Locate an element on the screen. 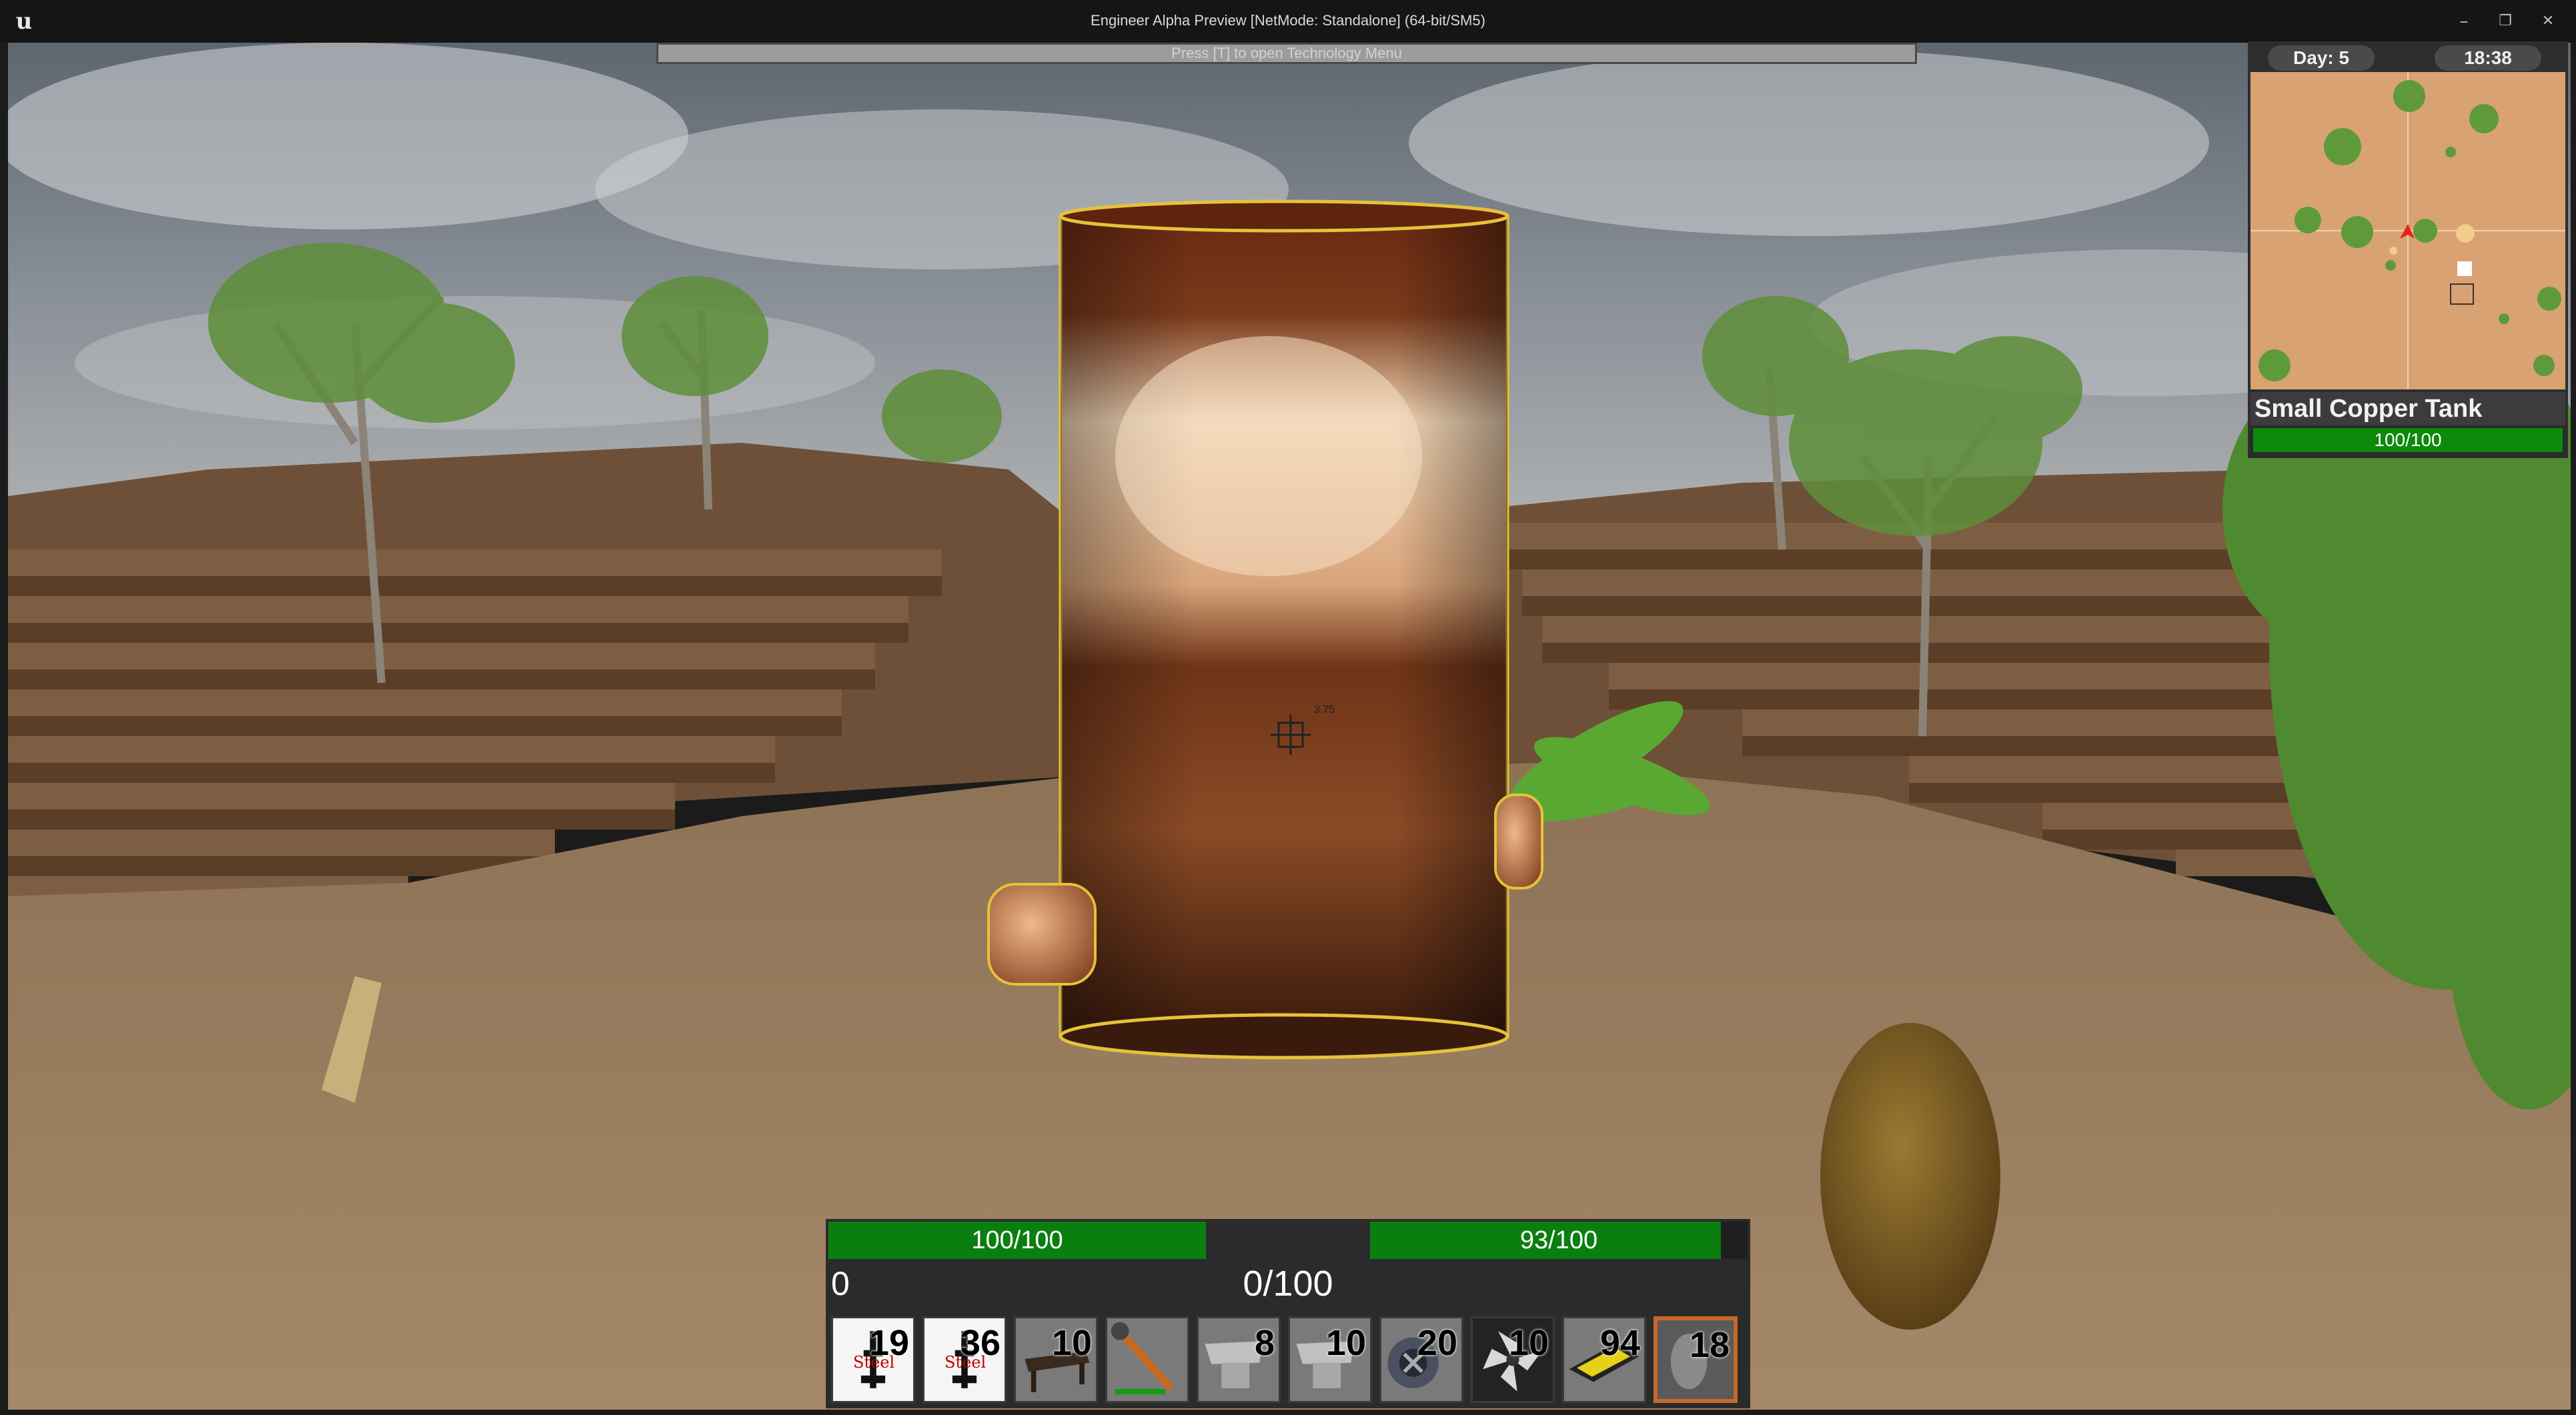 The height and width of the screenshot is (1415, 2576). technology-hint-bar: Press [T] to open Technology Menu is located at coordinates (1287, 53).